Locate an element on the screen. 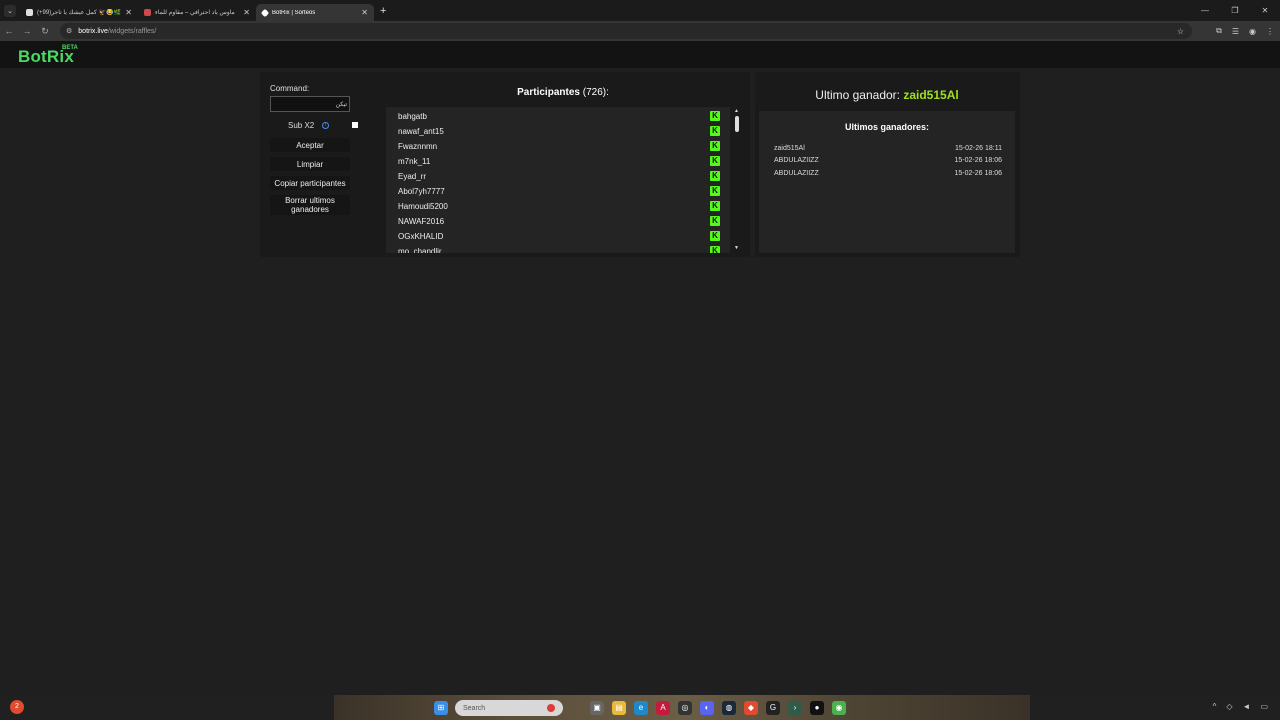 This screenshot has width=1280, height=720. forward-icon: → is located at coordinates (27, 31).